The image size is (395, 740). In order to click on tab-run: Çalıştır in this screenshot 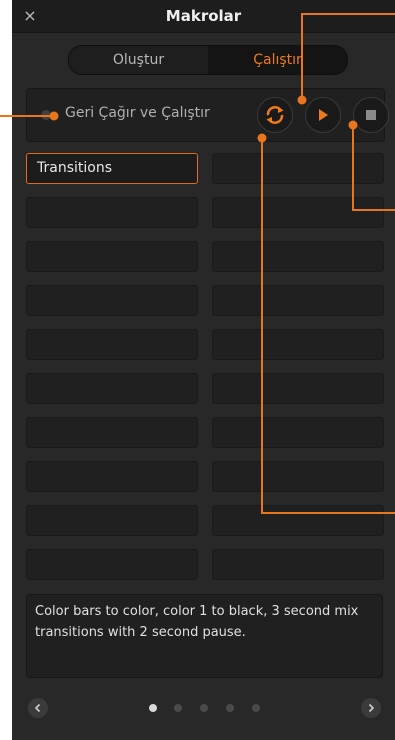, I will do `click(277, 60)`.